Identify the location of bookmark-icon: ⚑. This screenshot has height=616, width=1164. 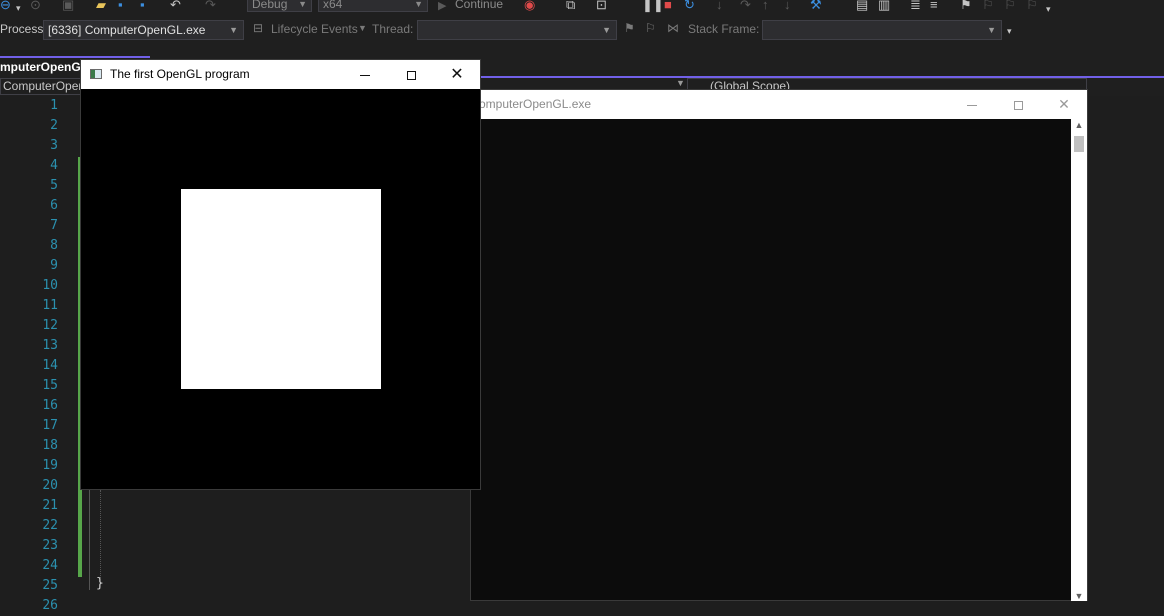
(966, 6).